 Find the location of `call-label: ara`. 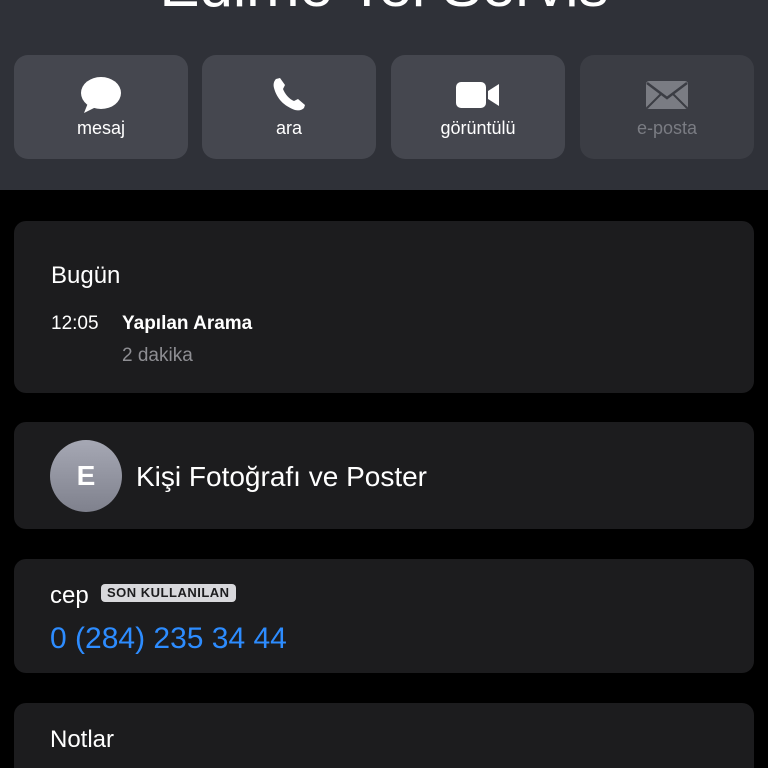

call-label: ara is located at coordinates (288, 128).